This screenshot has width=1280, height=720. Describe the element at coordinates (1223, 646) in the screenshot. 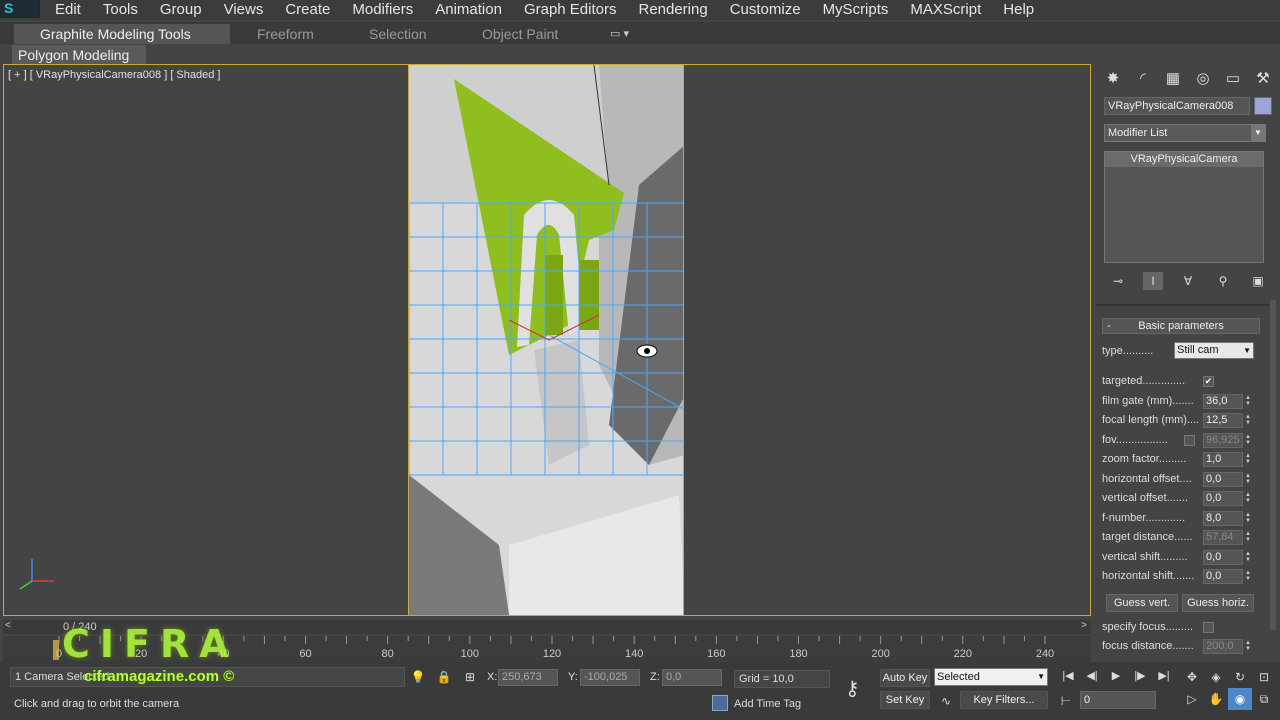

I see `focus-distance-field: 200,0` at that location.